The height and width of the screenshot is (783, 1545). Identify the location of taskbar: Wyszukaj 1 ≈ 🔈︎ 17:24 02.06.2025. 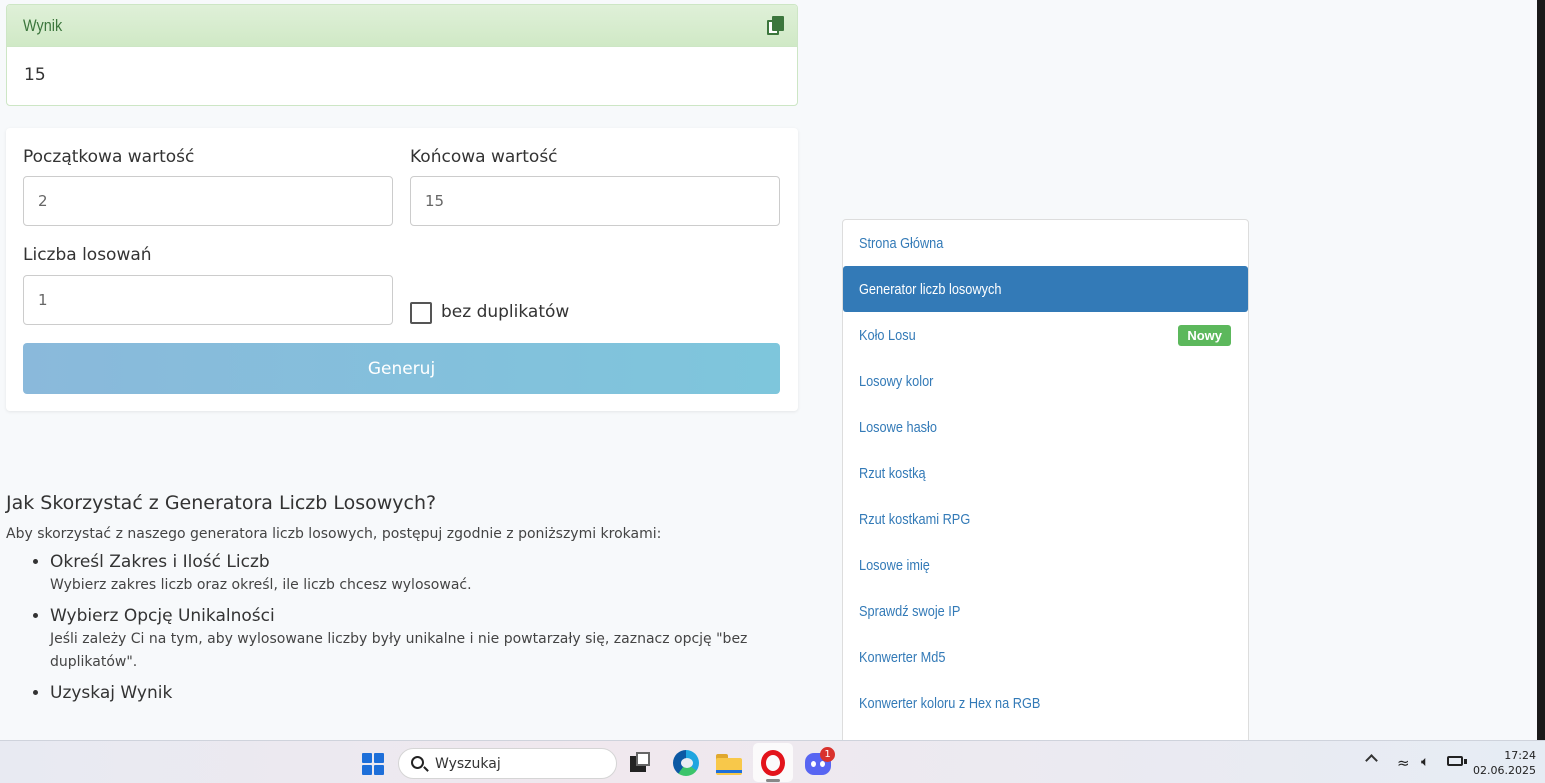
(772, 761).